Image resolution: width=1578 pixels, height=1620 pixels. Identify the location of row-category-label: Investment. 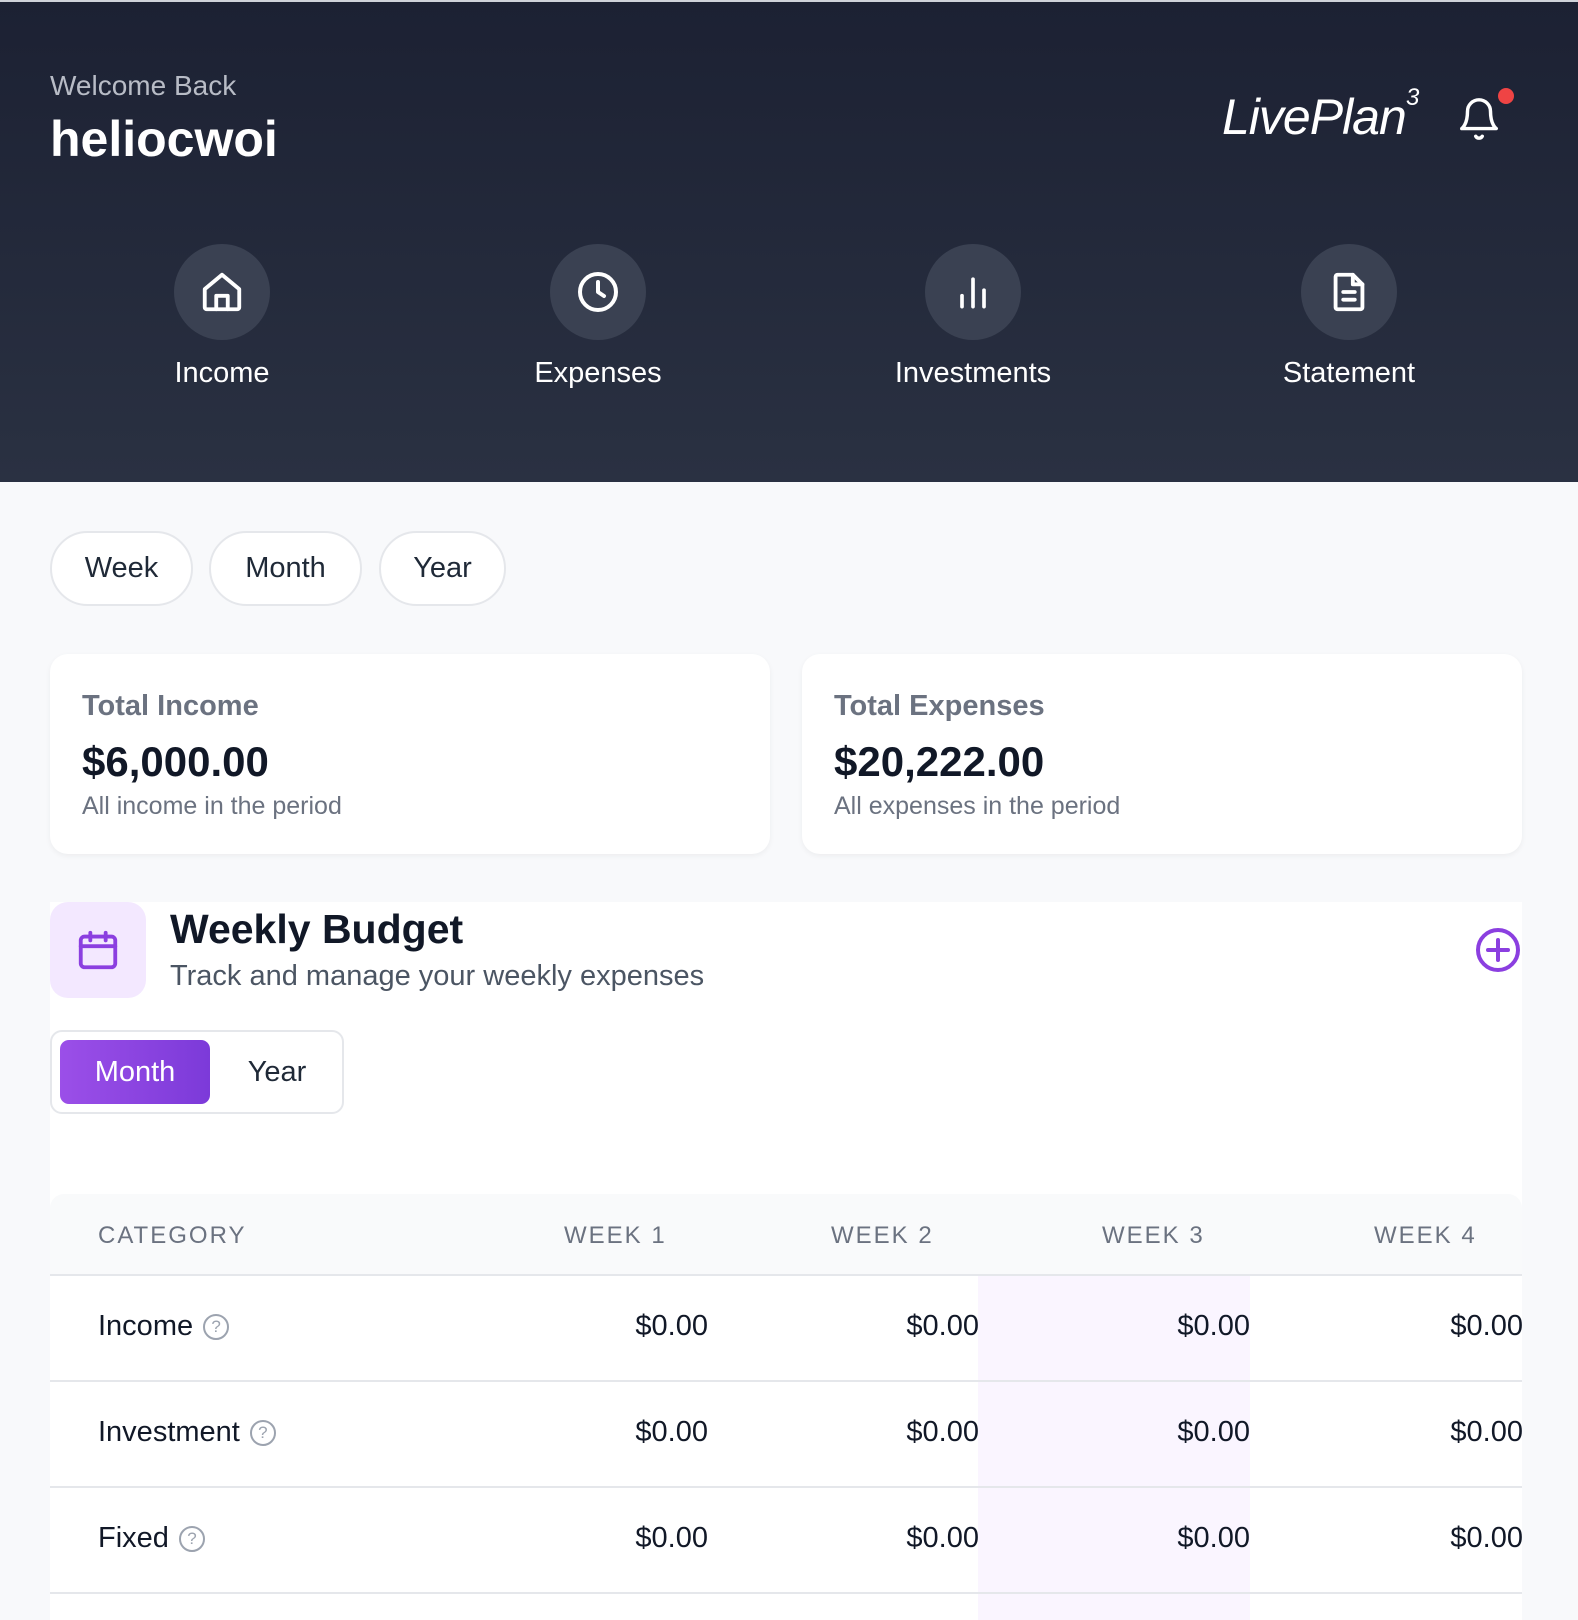
(169, 1432).